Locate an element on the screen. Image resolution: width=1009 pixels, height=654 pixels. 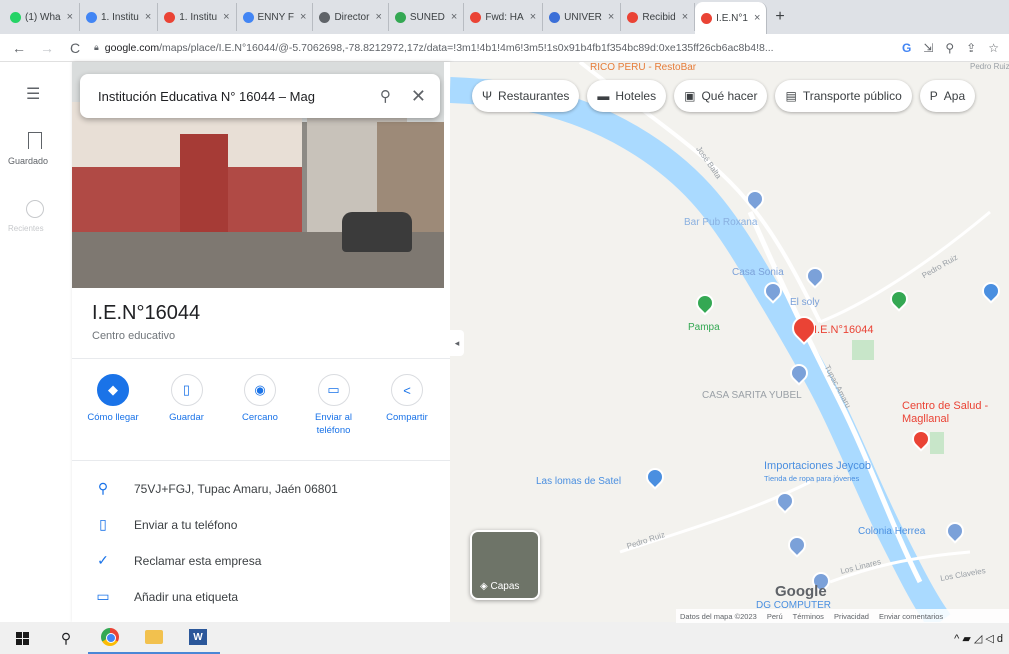
forward-button: → is located at coordinates (47, 48).